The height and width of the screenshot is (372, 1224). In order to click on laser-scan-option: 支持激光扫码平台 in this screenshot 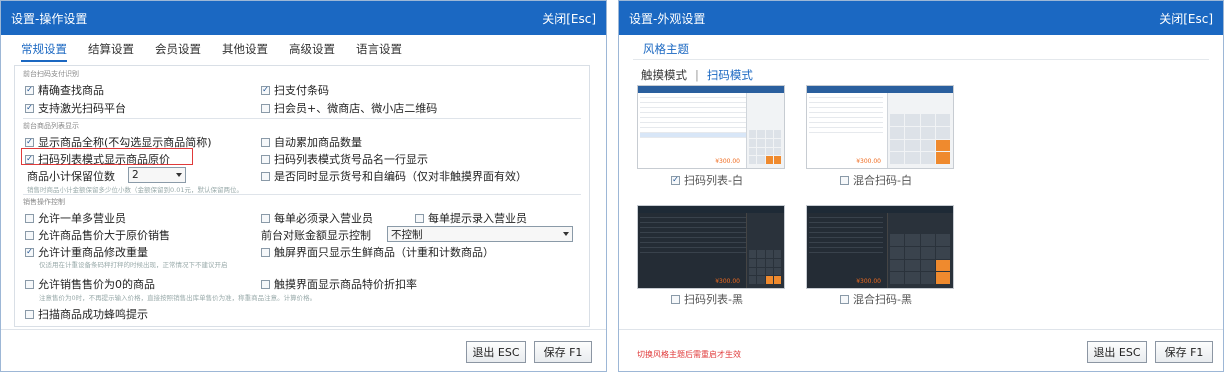, I will do `click(75, 108)`.